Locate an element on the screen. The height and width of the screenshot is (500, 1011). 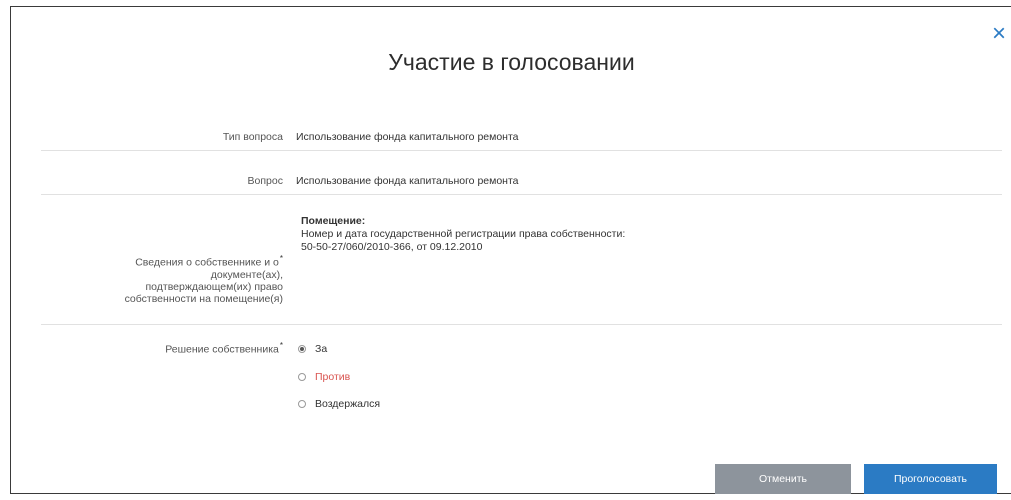
ownership-label-line1: Сведения о собственнике и о is located at coordinates (207, 262).